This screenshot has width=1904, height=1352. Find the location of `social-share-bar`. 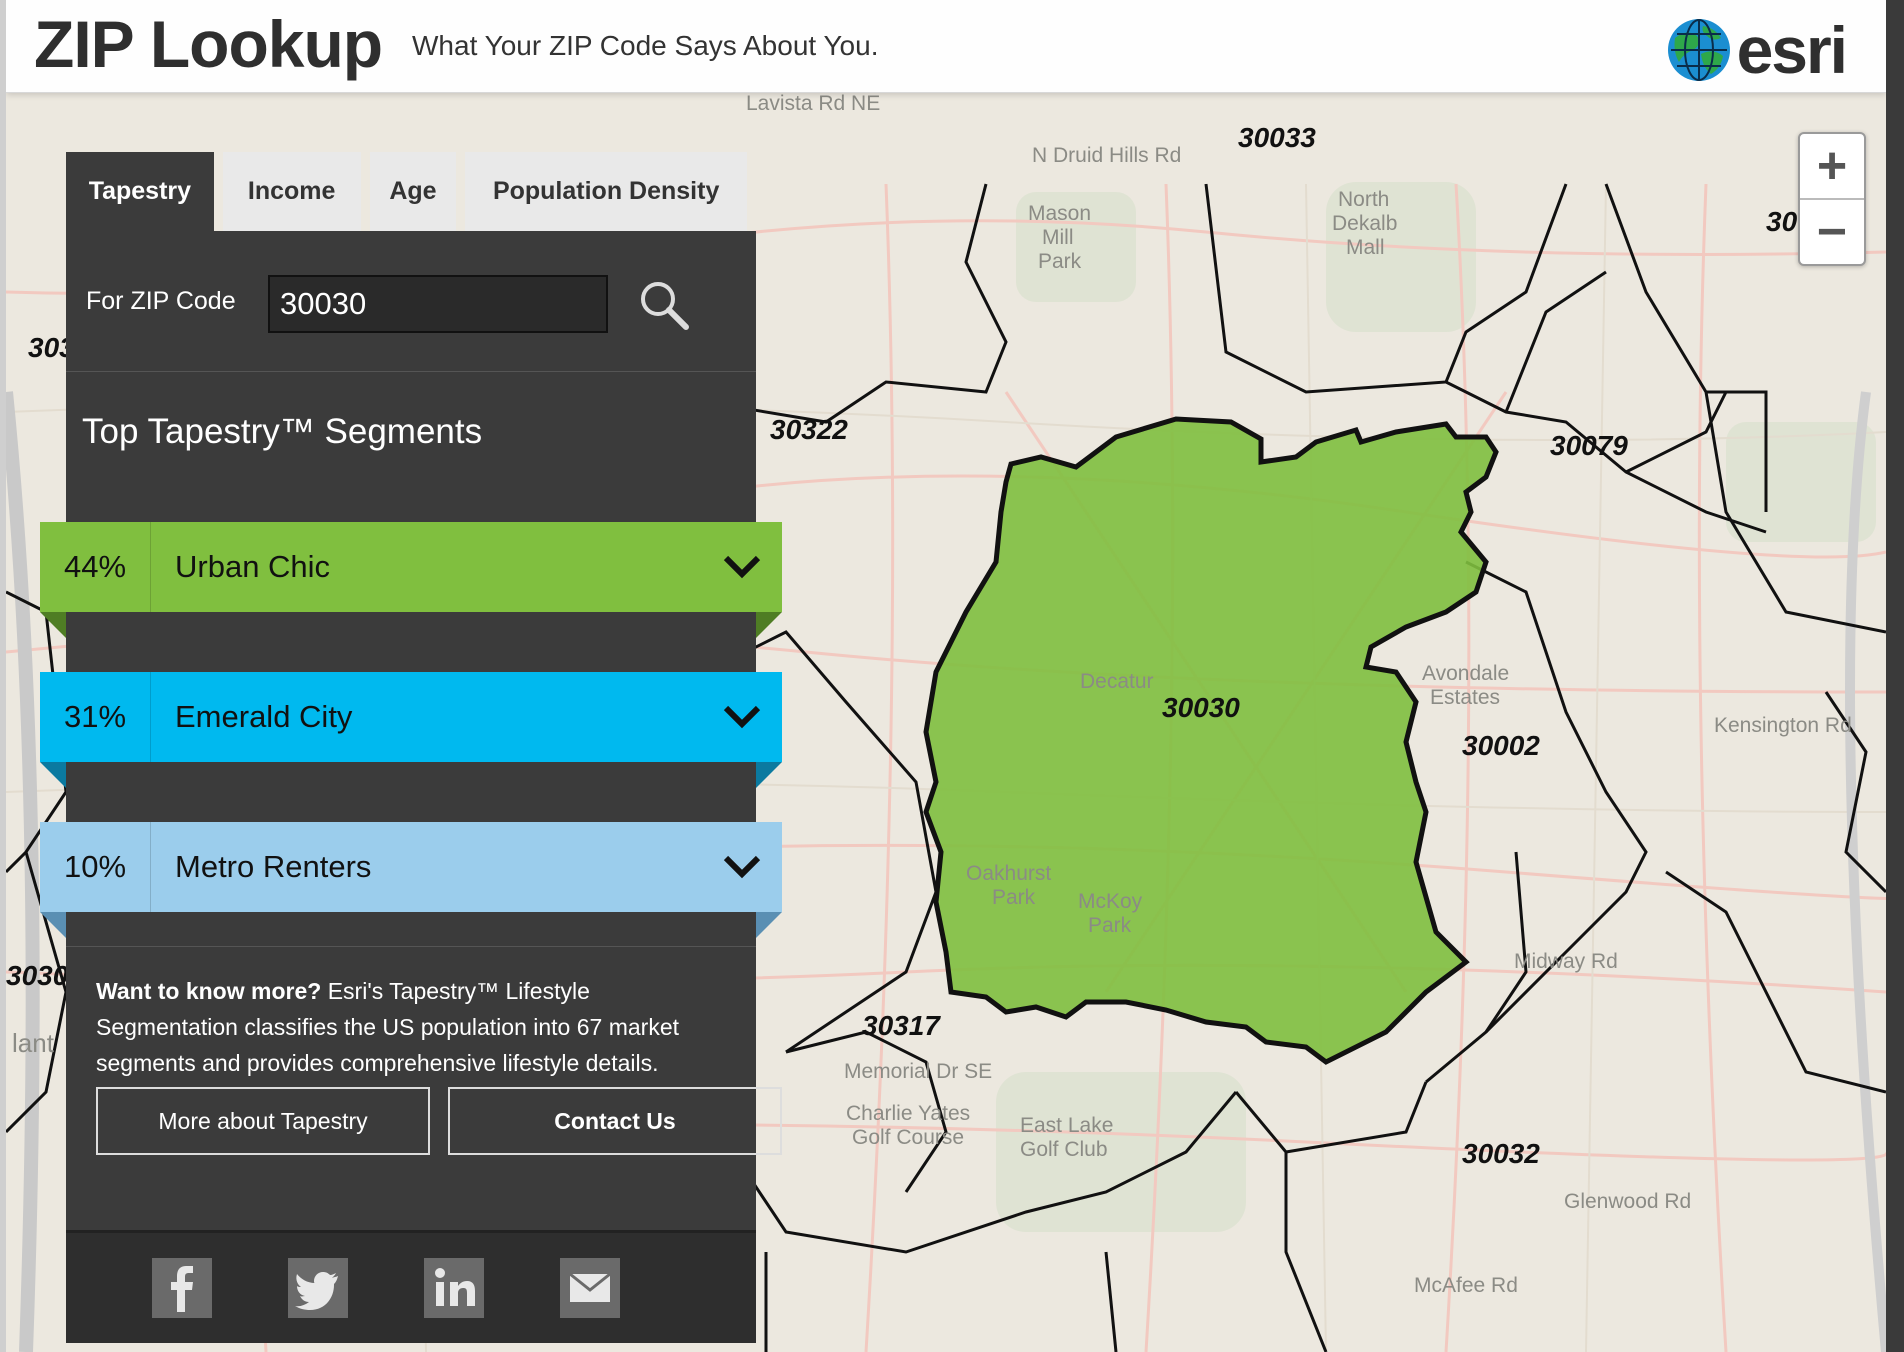

social-share-bar is located at coordinates (411, 1286).